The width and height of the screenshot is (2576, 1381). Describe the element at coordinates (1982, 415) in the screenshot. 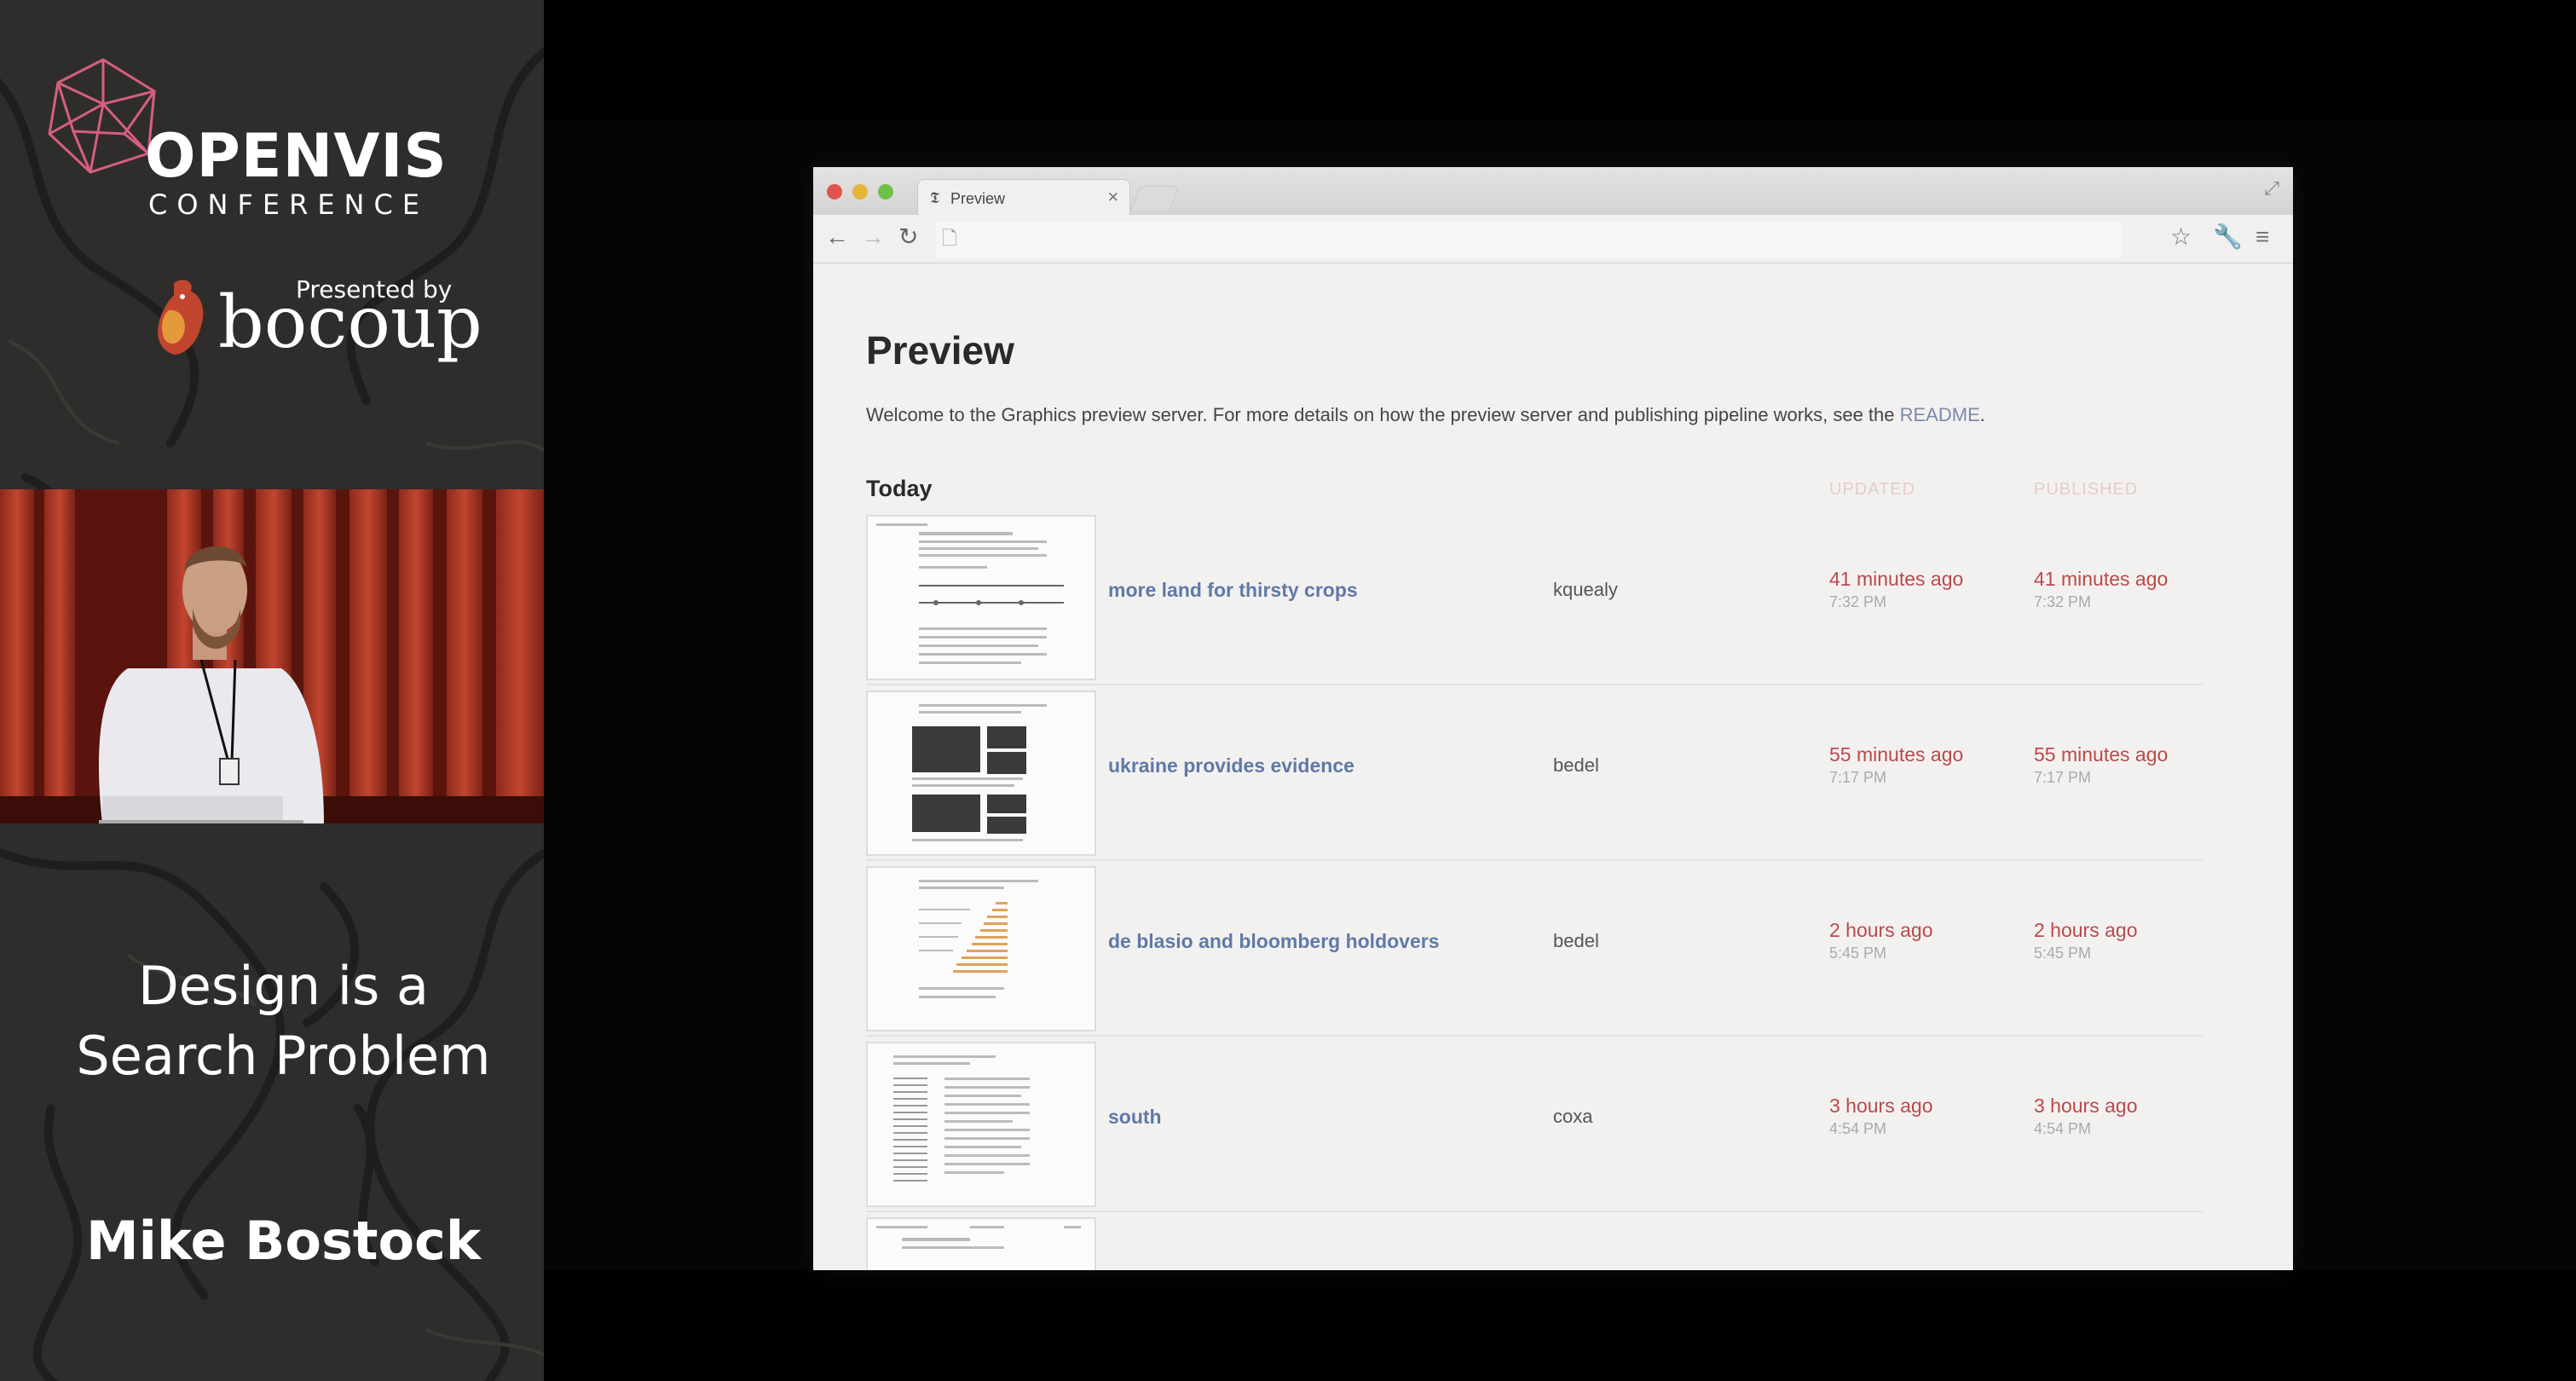

I see `intro-end: .` at that location.